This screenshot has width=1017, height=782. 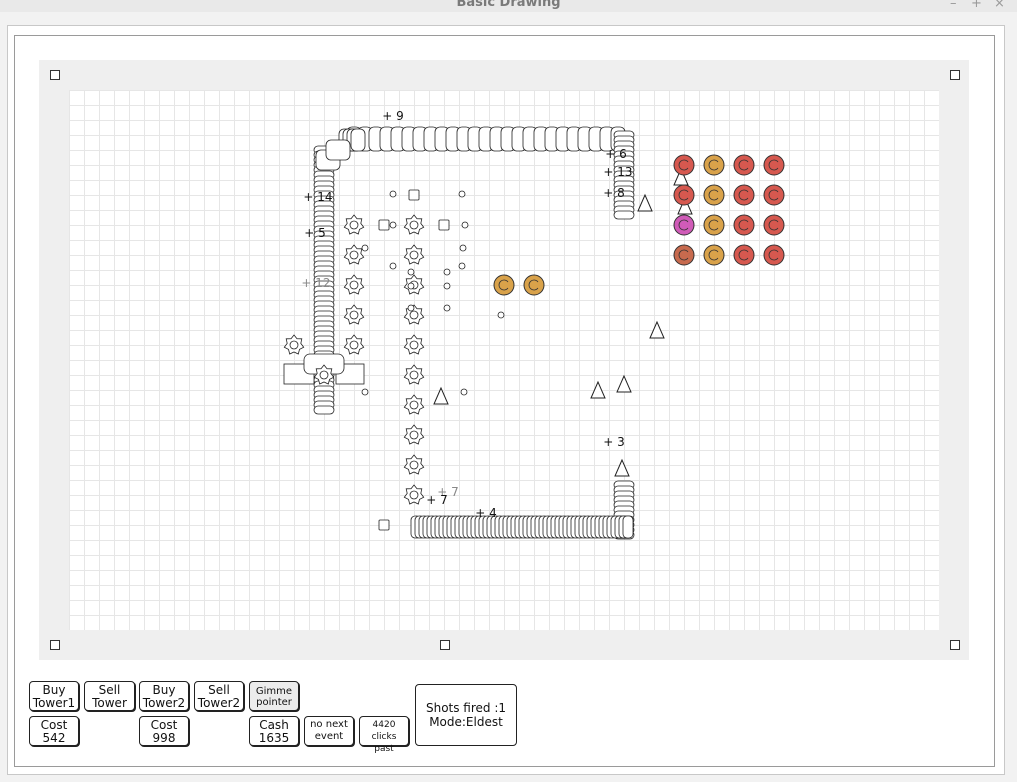 I want to click on minimize-icon: –, so click(x=953, y=5).